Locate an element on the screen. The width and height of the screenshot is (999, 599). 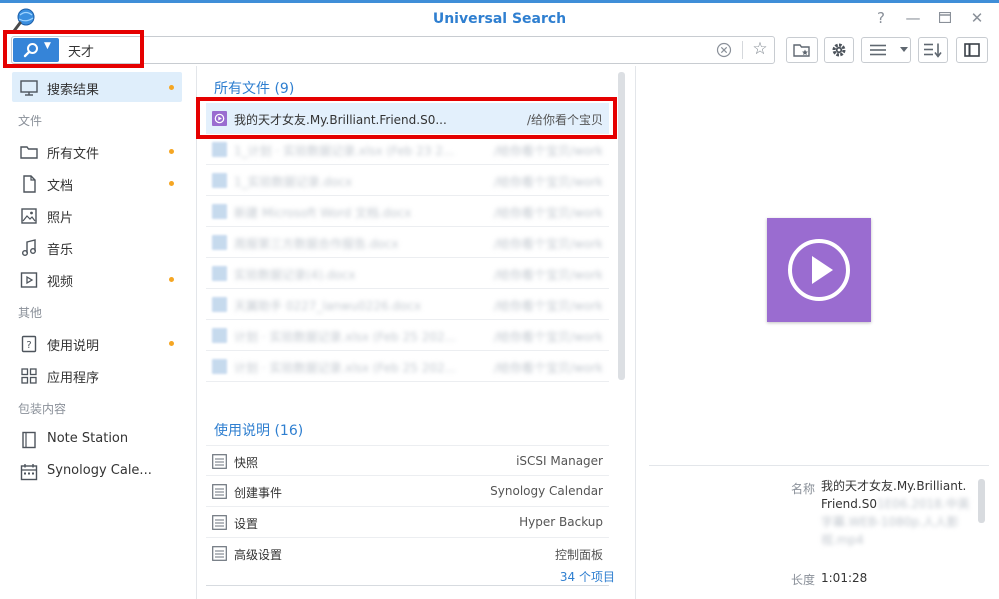
help-document-icon: ? is located at coordinates (29, 344).